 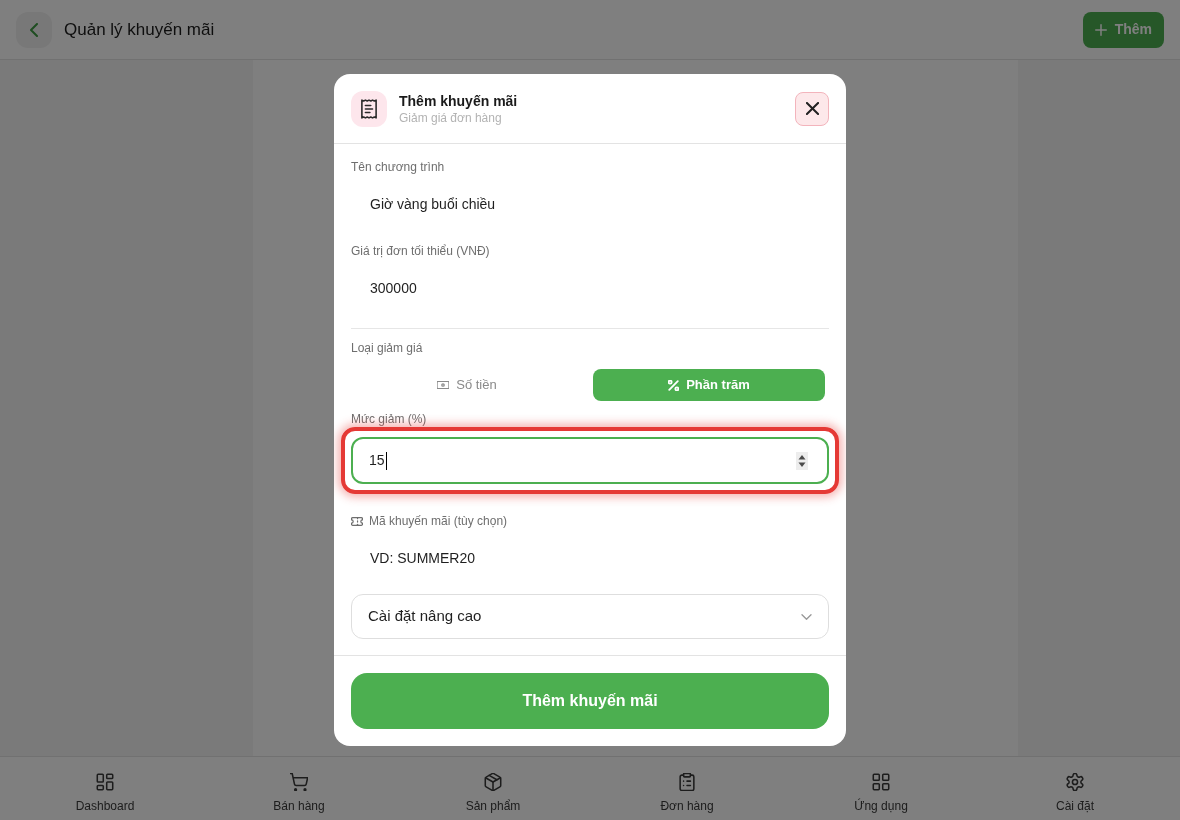 What do you see at coordinates (389, 419) in the screenshot?
I see `field-label: Mức giảm (%)` at bounding box center [389, 419].